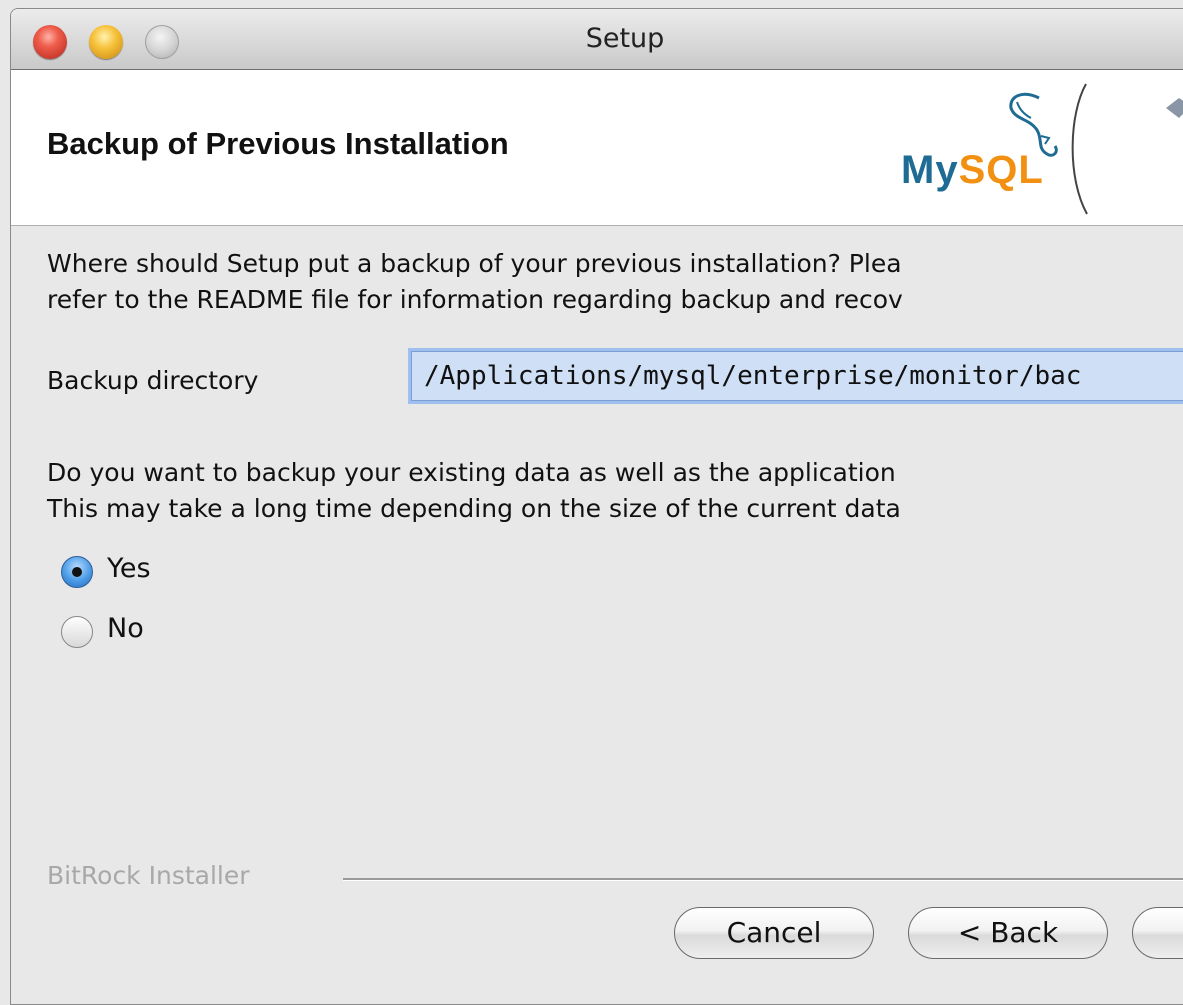  Describe the element at coordinates (278, 143) in the screenshot. I see `page-title: Backup of Previous Installation` at that location.